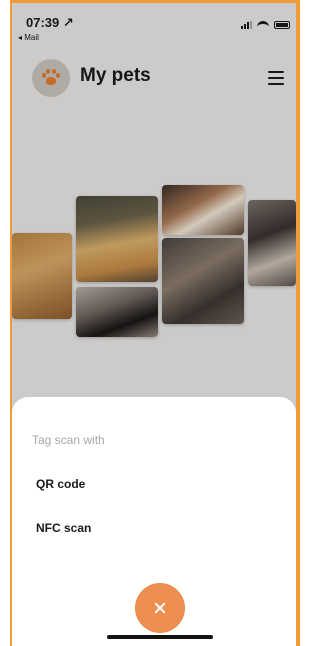 The width and height of the screenshot is (320, 646). What do you see at coordinates (63, 528) in the screenshot?
I see `nfc-scan-option: NFC scan` at bounding box center [63, 528].